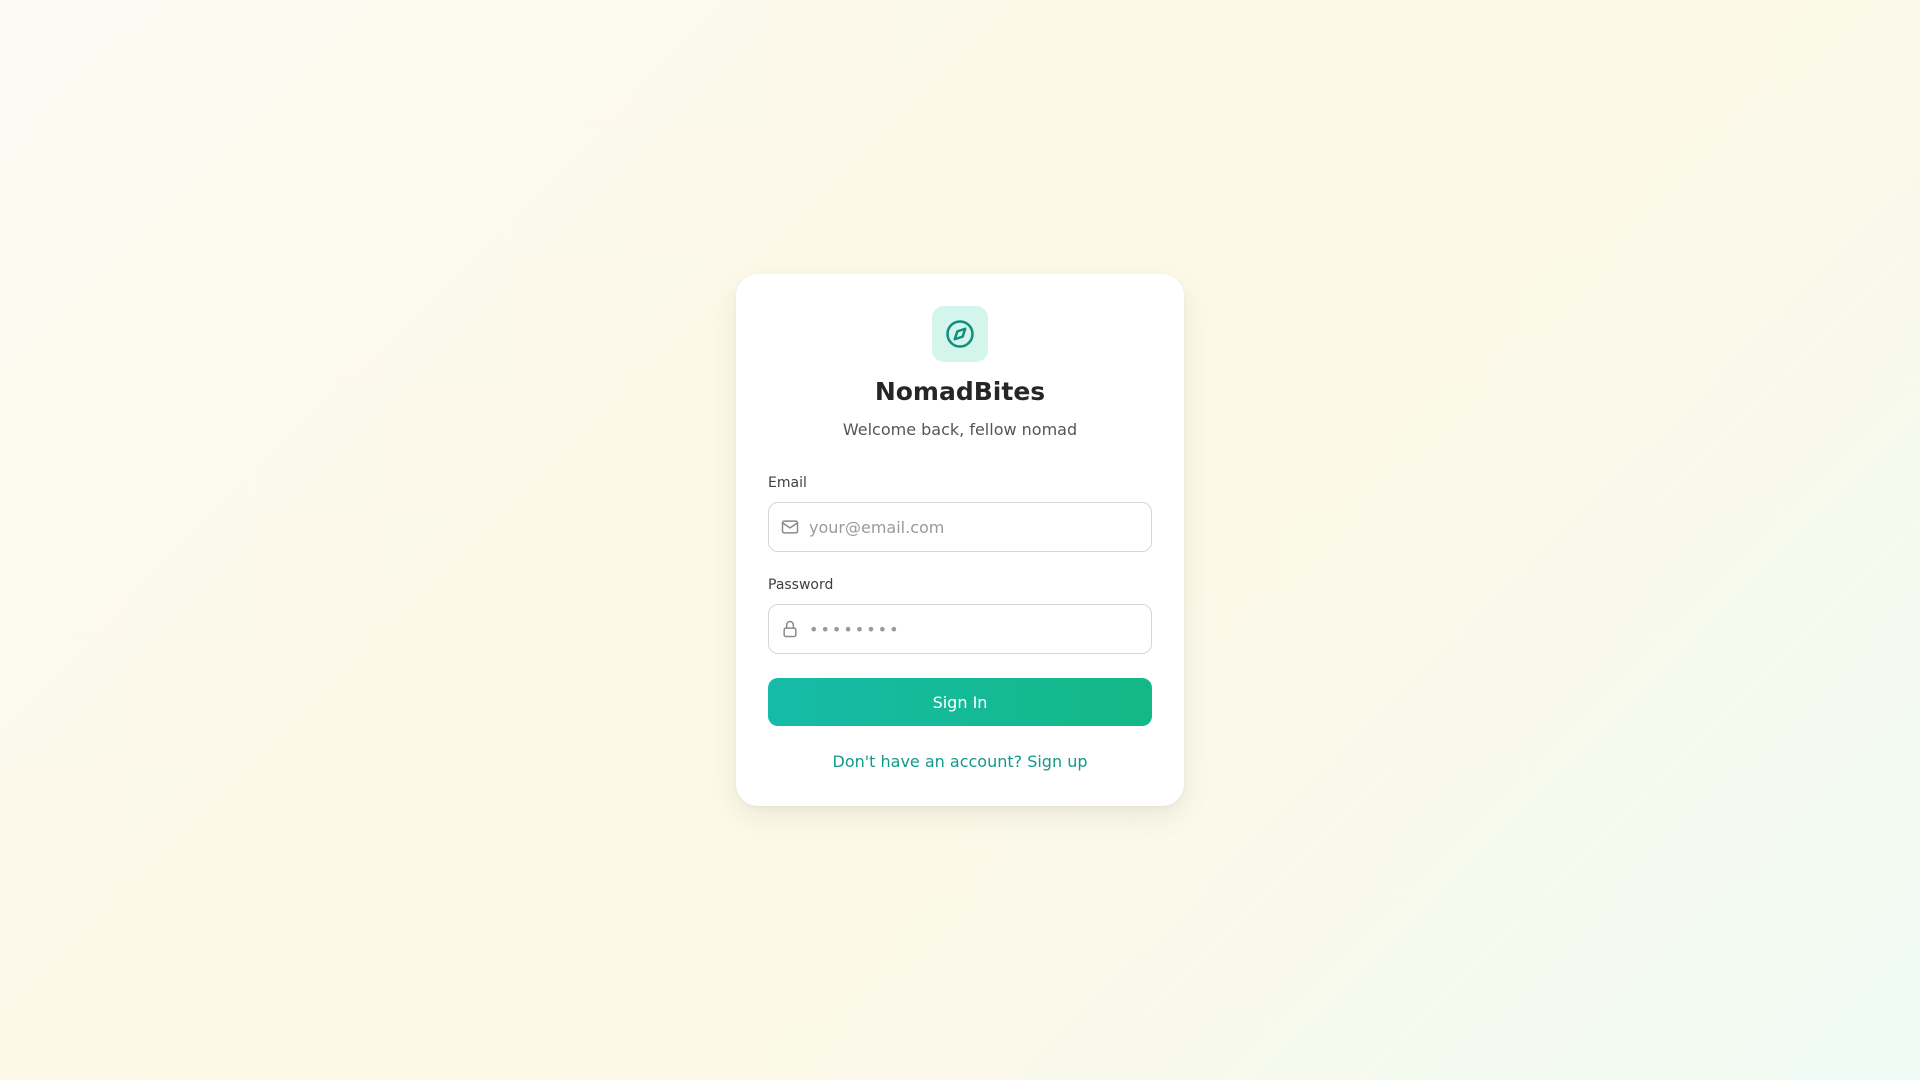  I want to click on sign-in-button: Sign In, so click(960, 702).